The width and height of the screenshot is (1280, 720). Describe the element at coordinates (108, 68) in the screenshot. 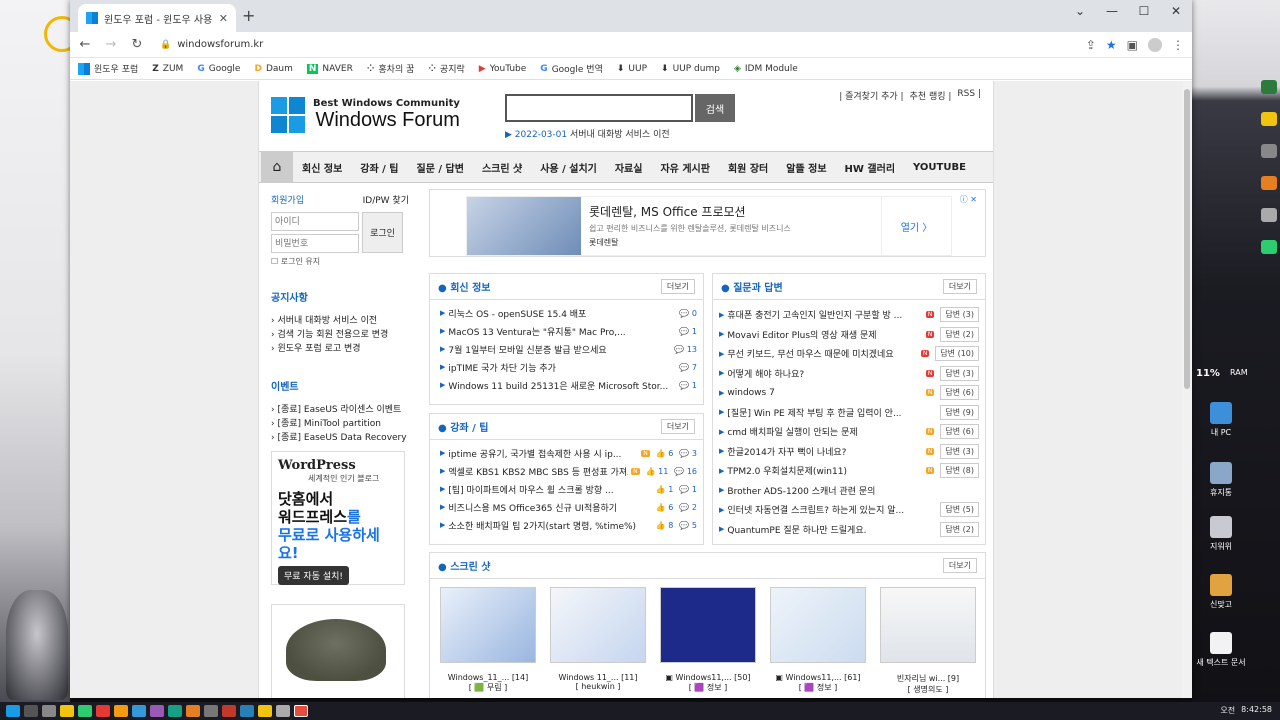

I see `bookmark-item: 윈도우 포럼` at that location.